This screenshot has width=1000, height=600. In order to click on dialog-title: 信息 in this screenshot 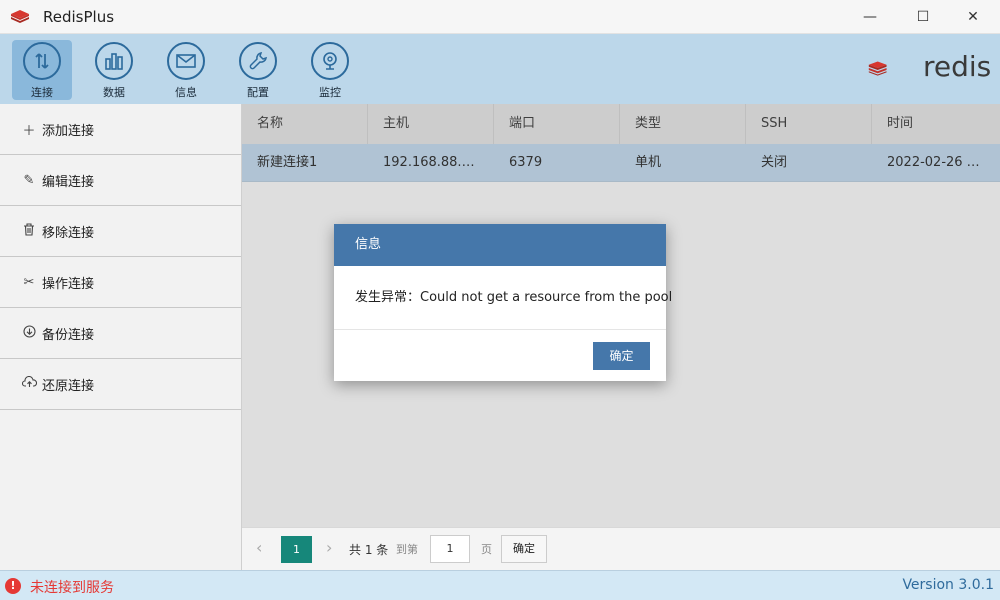, I will do `click(500, 245)`.